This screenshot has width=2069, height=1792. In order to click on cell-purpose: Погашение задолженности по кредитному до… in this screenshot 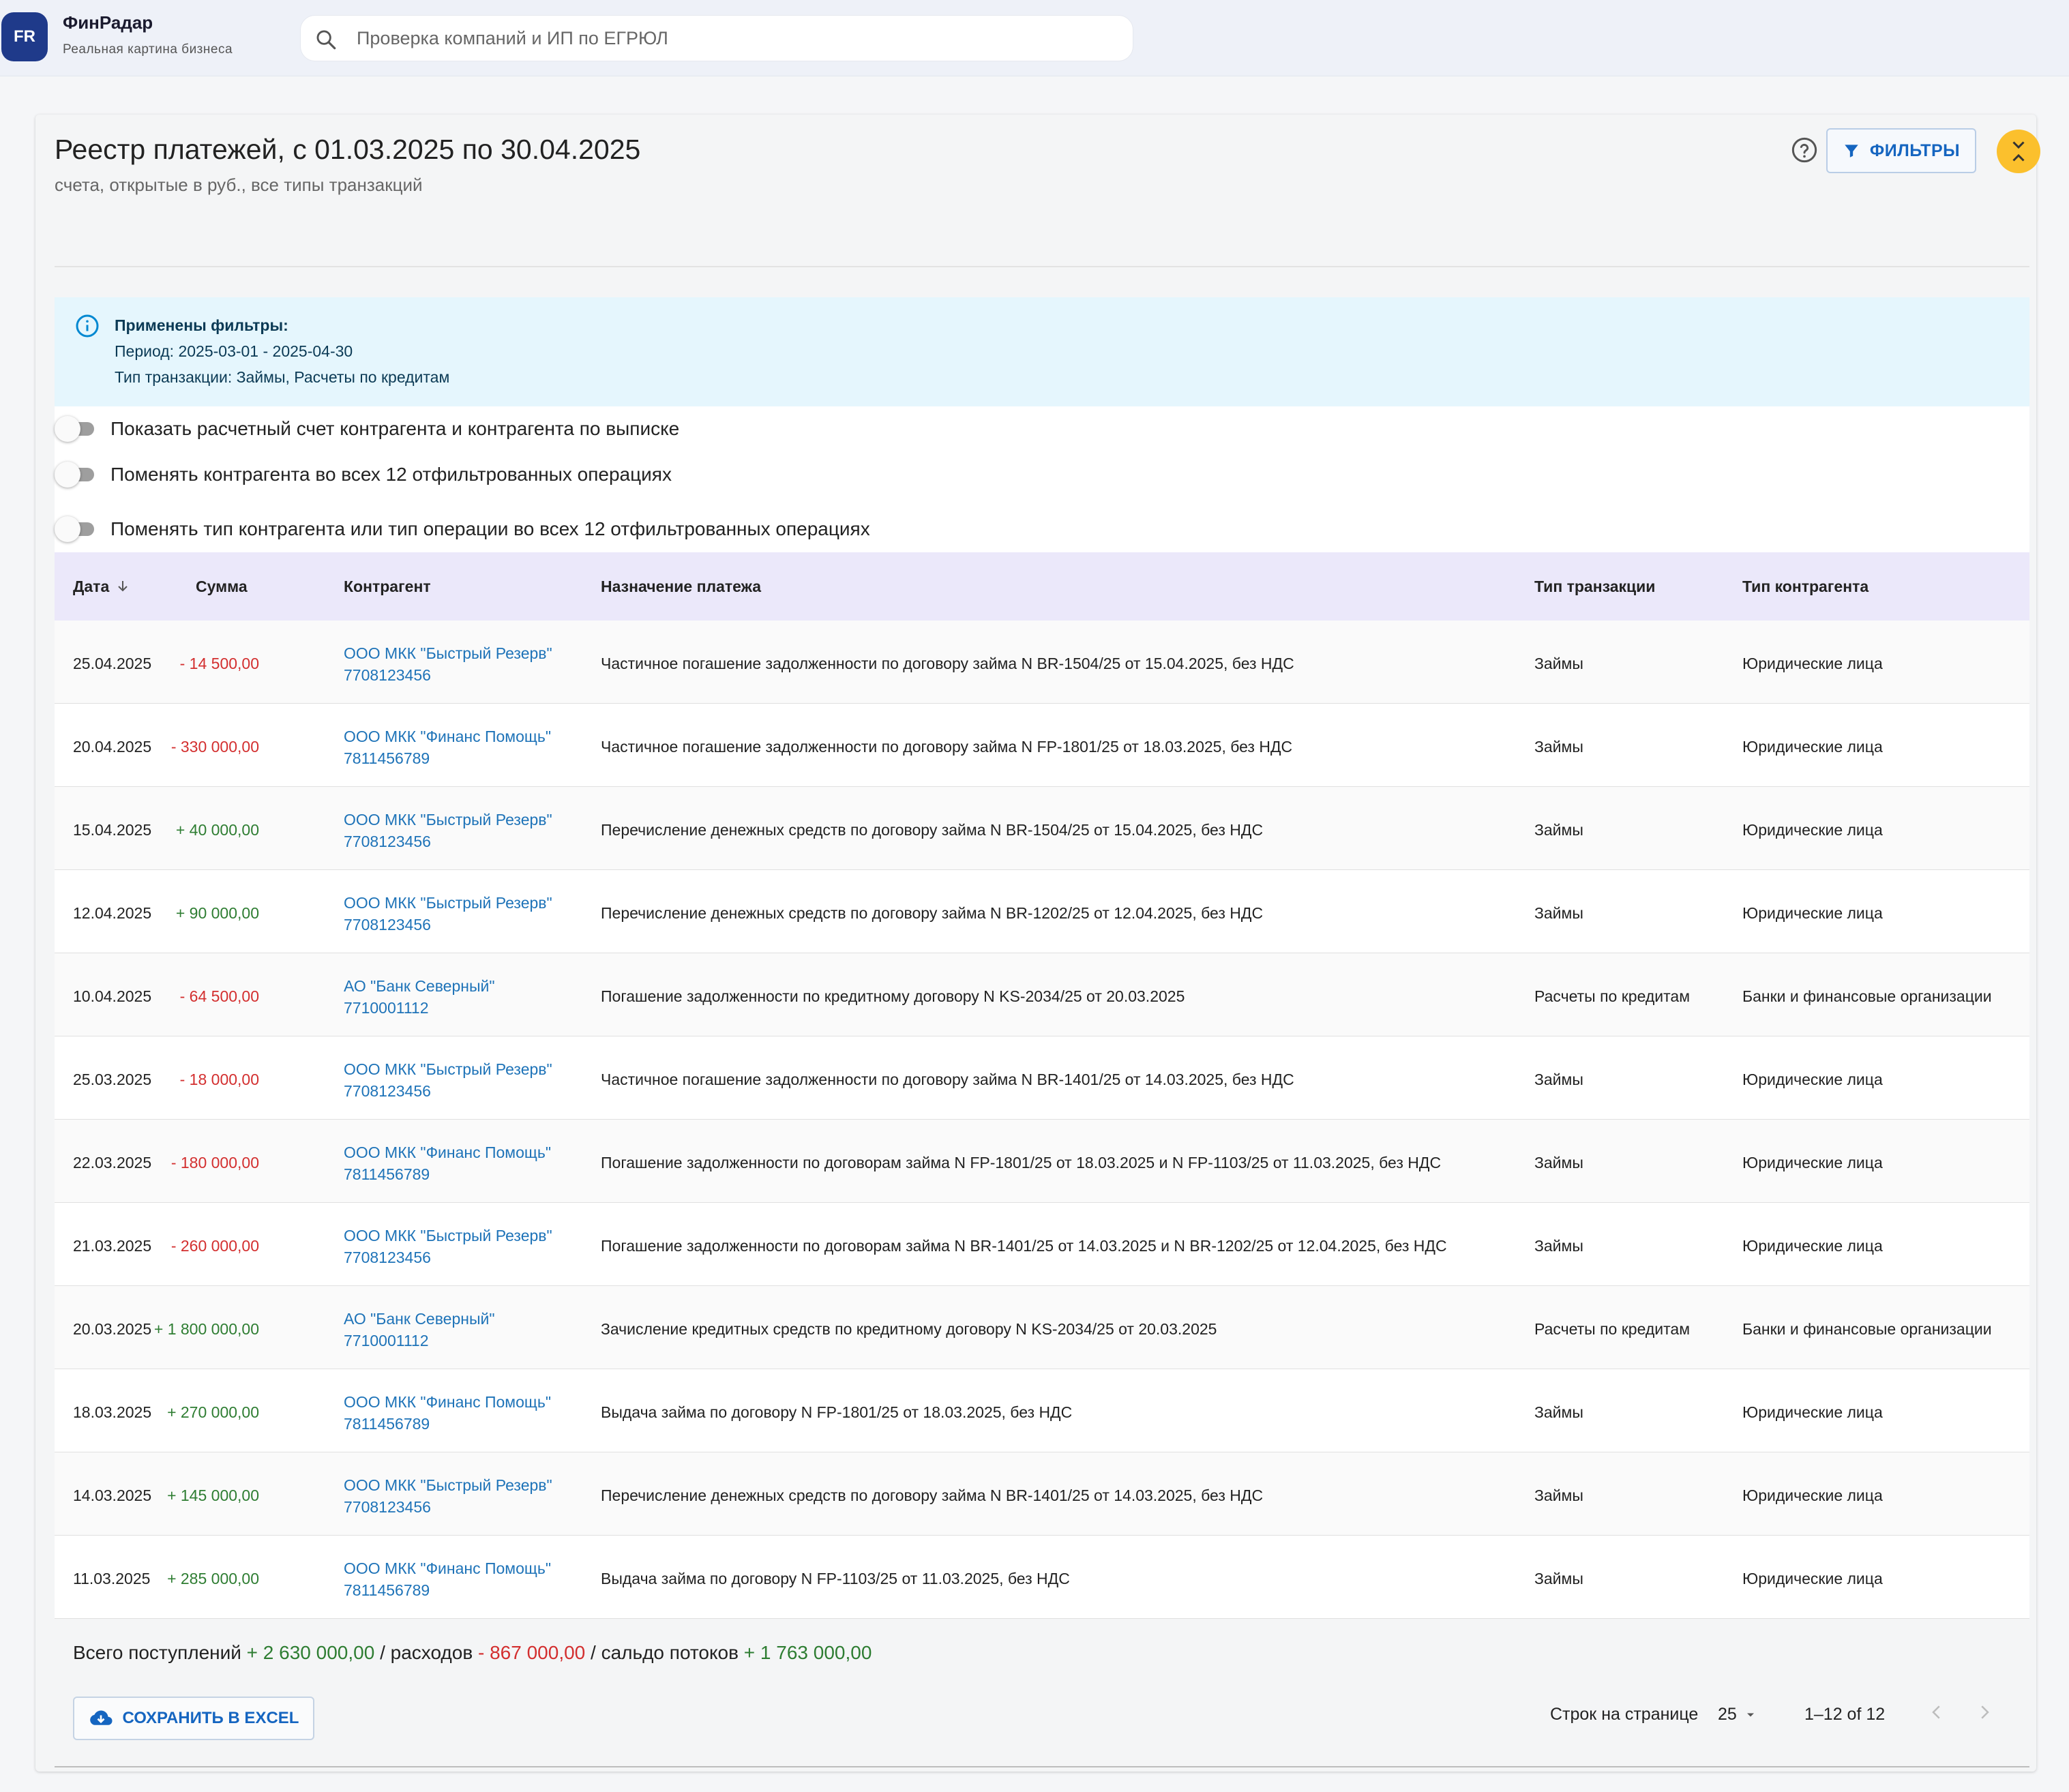, I will do `click(893, 996)`.